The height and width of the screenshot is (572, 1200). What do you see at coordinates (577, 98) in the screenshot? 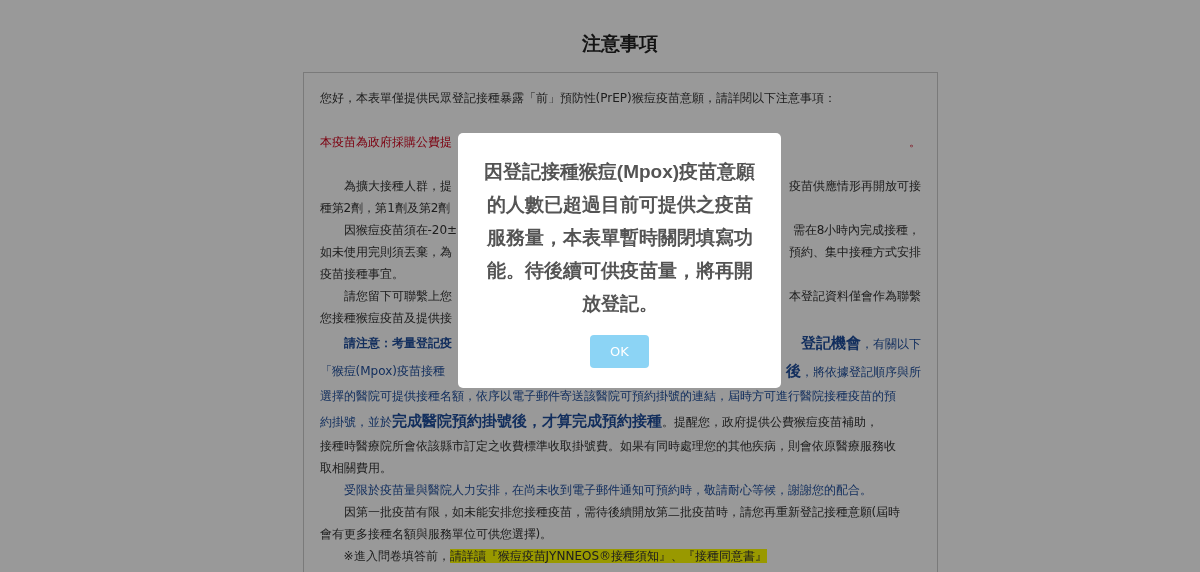
I see `notice-text: 您好，本表單僅提供民眾登記接種暴露「前」預防性(PrEP)猴痘疫苗意願，請詳閱以下注意事項：` at bounding box center [577, 98].